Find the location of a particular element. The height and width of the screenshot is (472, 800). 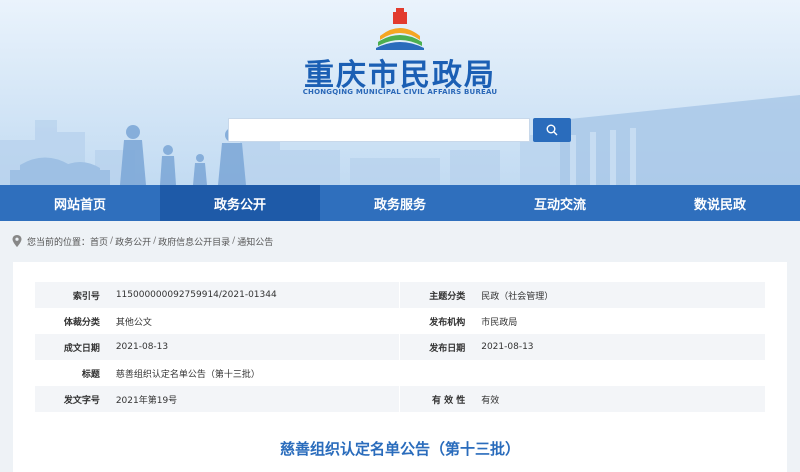

meta-value: 115000000092759914/2021-01344 is located at coordinates (258, 295).